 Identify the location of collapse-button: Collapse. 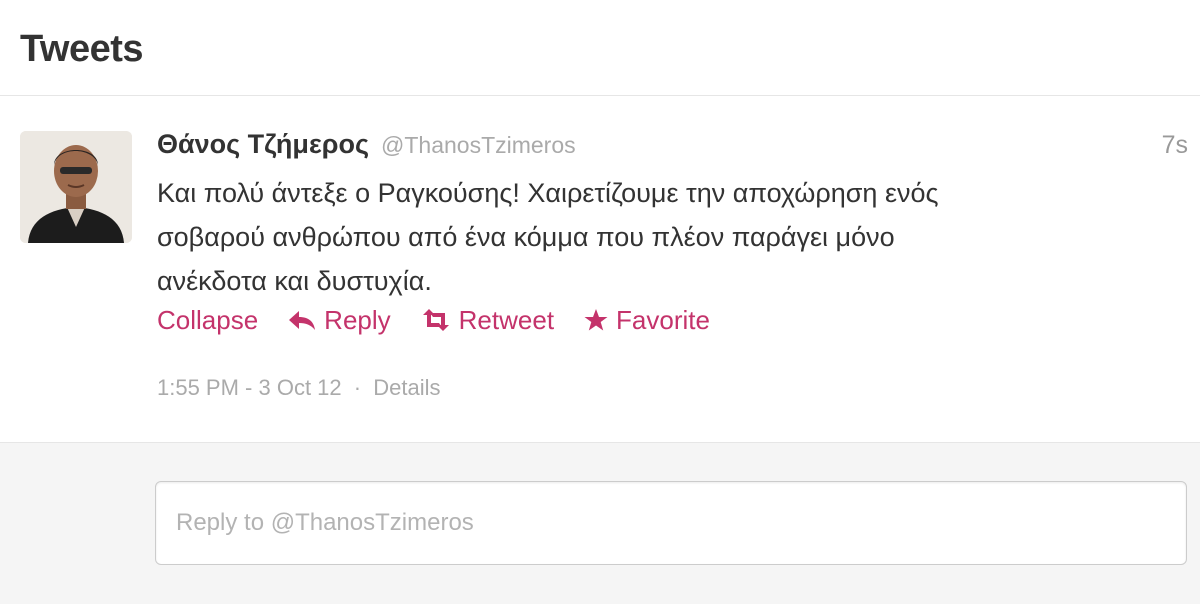
(207, 320).